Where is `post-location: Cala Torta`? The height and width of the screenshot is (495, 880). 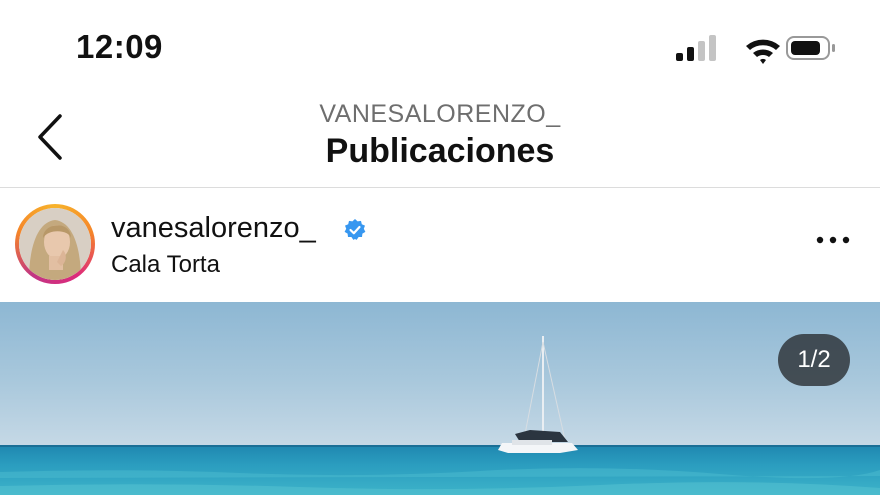
post-location: Cala Torta is located at coordinates (165, 265).